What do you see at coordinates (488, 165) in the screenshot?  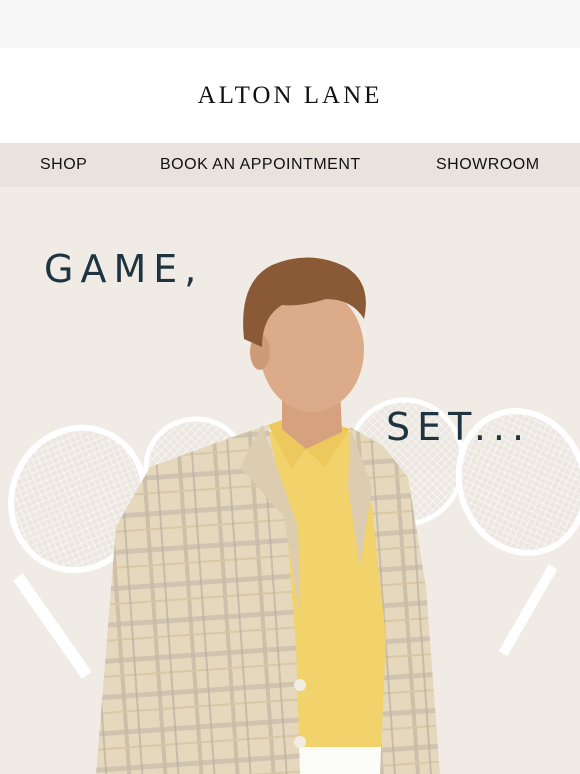 I see `nav-item-showroom: SHOWROOM` at bounding box center [488, 165].